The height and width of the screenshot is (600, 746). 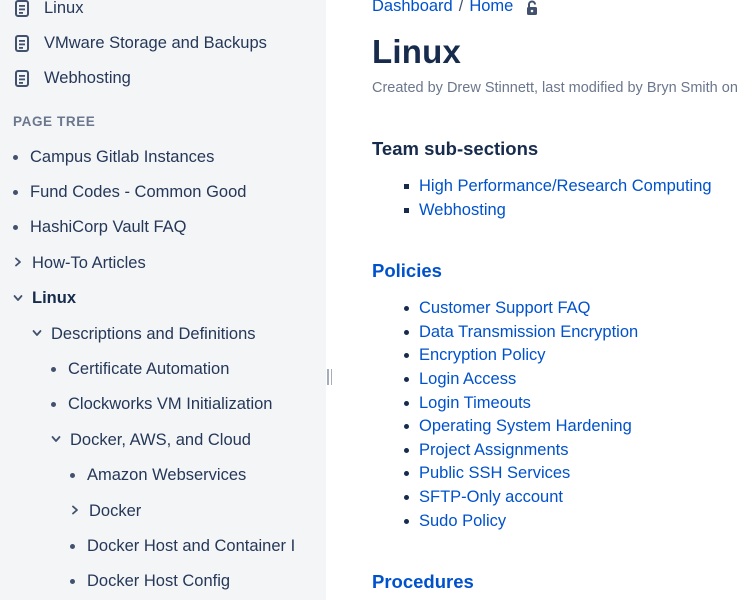 What do you see at coordinates (155, 42) in the screenshot?
I see `sidebar-page-label: VMware Storage and Backups` at bounding box center [155, 42].